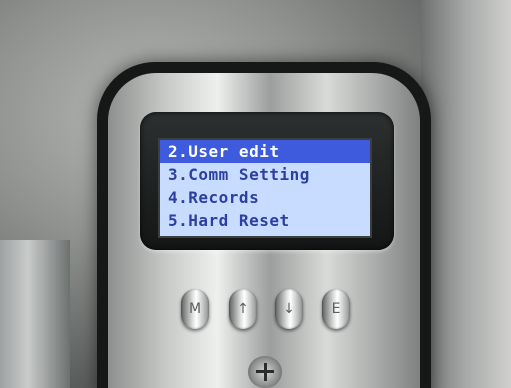 This screenshot has height=388, width=511. I want to click on menu-item-comm-setting: 3.Comm Setting, so click(265, 174).